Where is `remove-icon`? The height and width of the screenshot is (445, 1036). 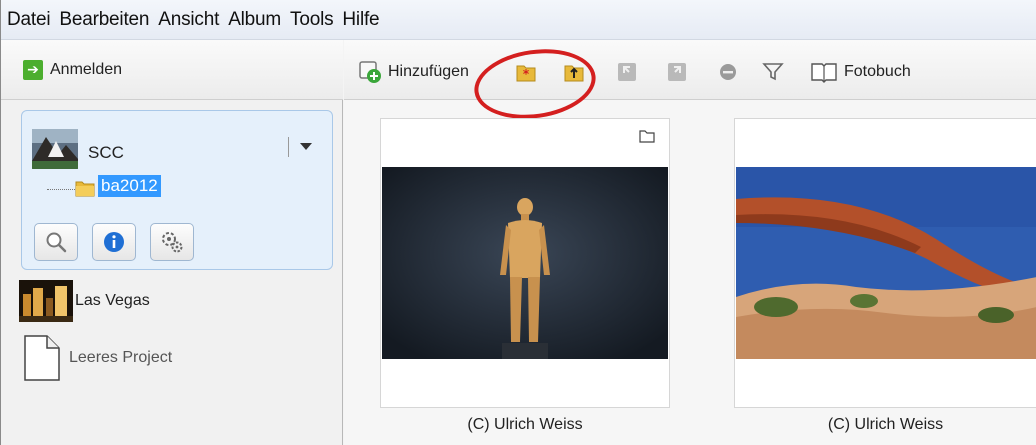 remove-icon is located at coordinates (728, 72).